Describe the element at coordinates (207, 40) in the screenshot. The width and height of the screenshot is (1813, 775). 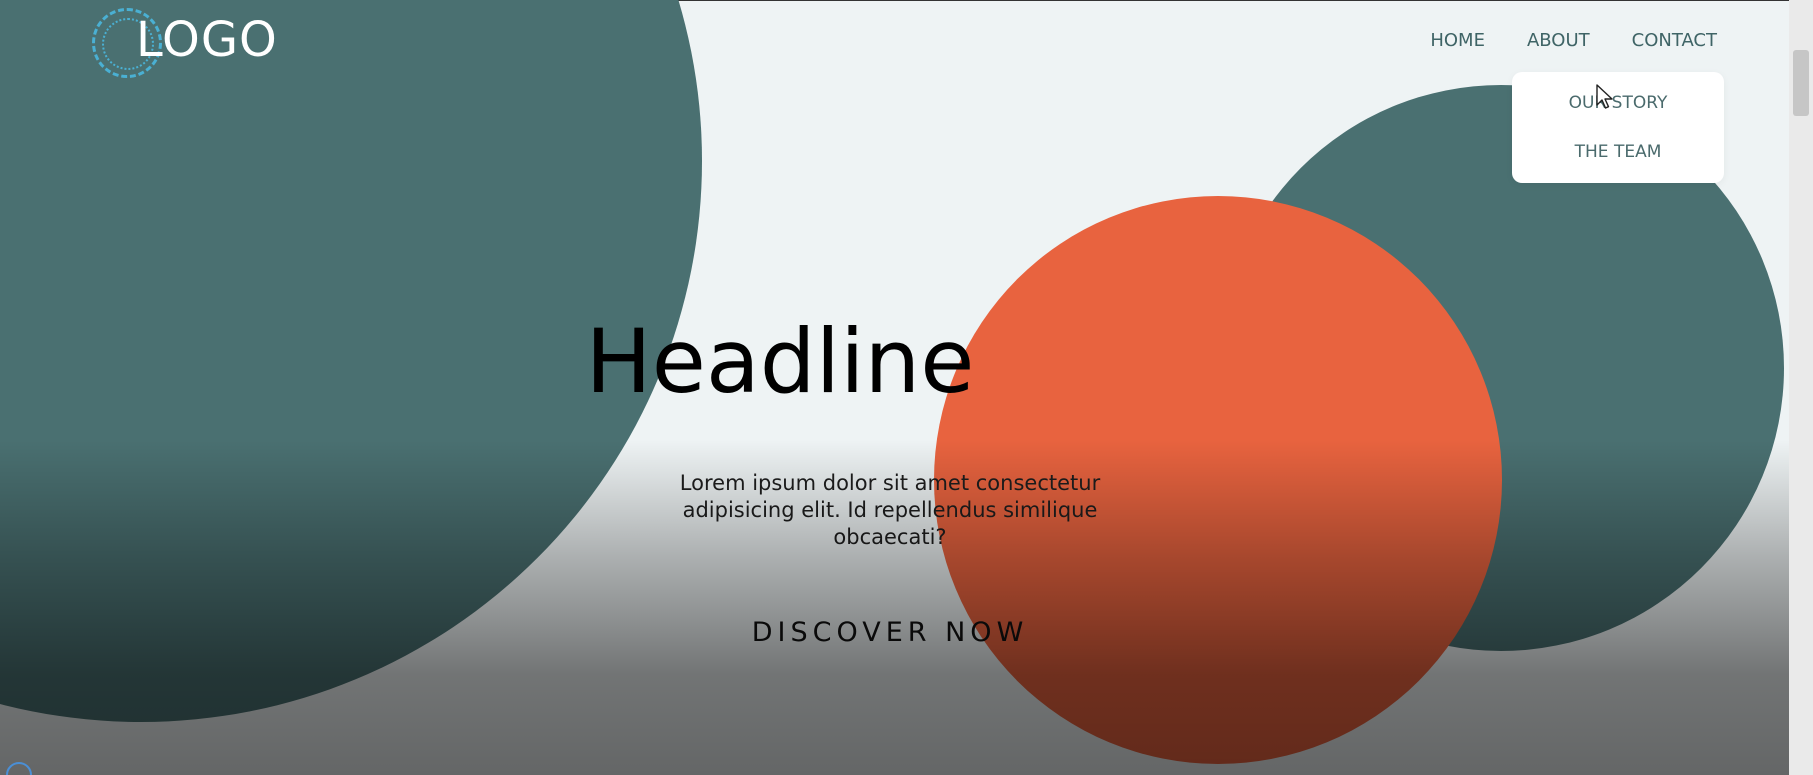
I see `logo-text: LOGO` at that location.